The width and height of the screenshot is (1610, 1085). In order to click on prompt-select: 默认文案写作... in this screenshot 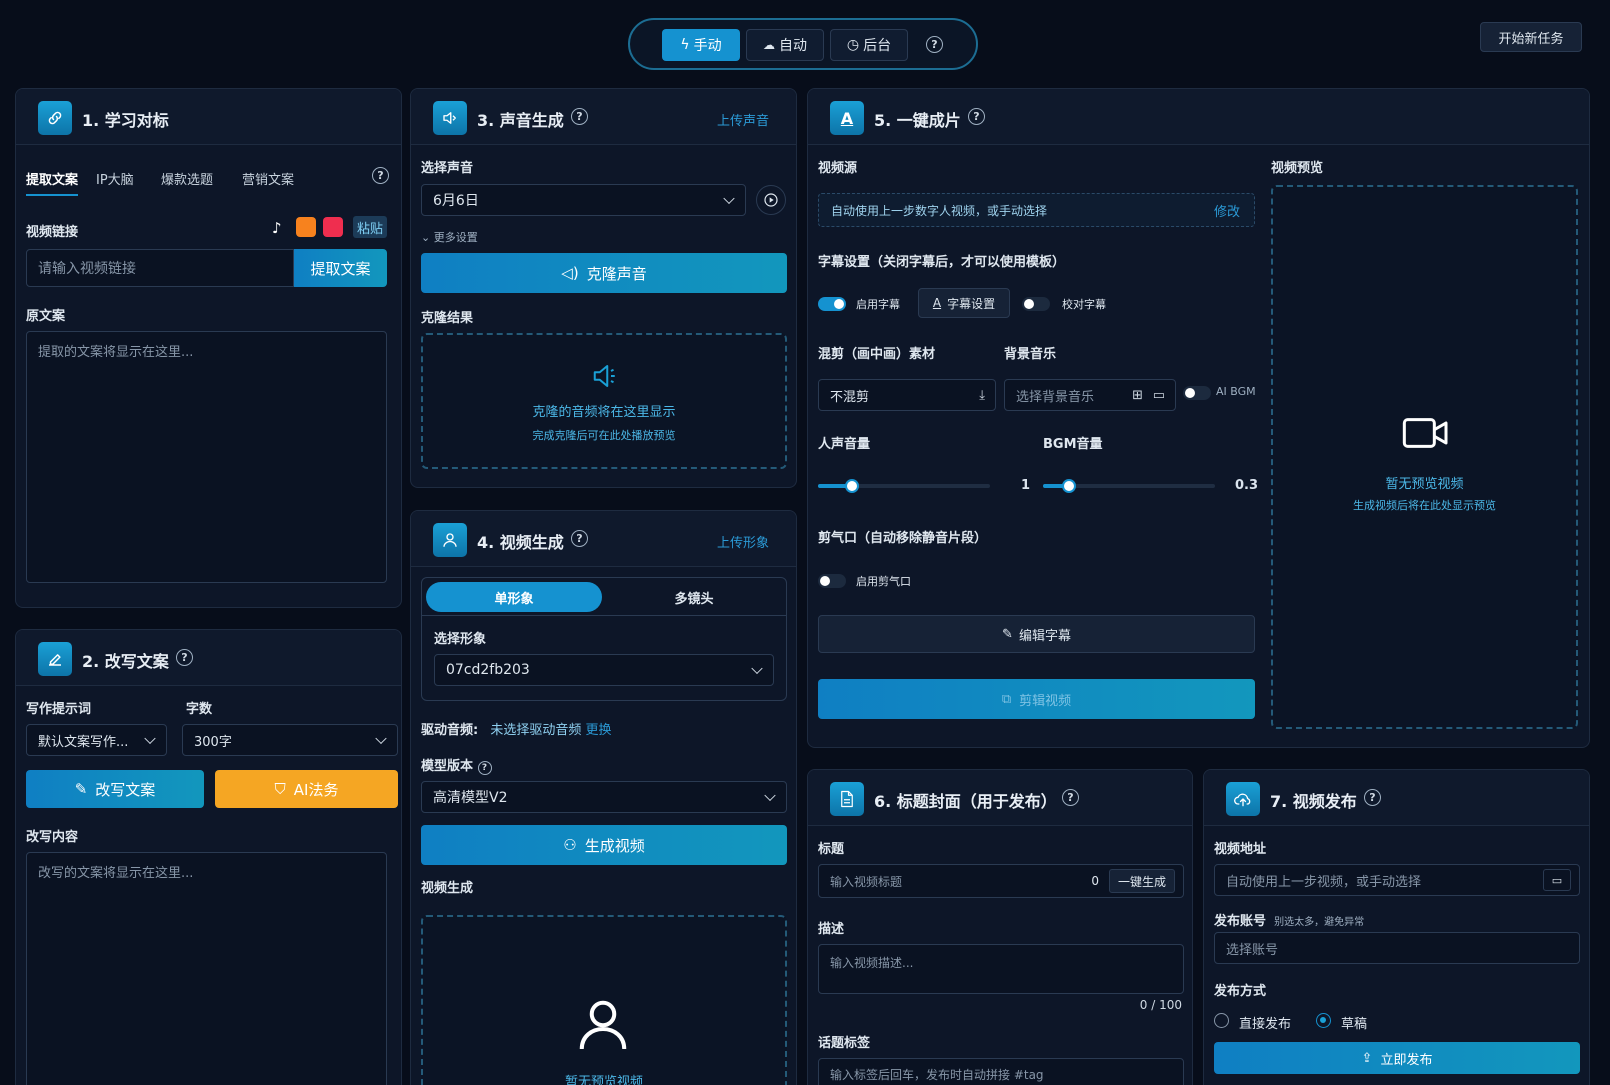, I will do `click(96, 740)`.